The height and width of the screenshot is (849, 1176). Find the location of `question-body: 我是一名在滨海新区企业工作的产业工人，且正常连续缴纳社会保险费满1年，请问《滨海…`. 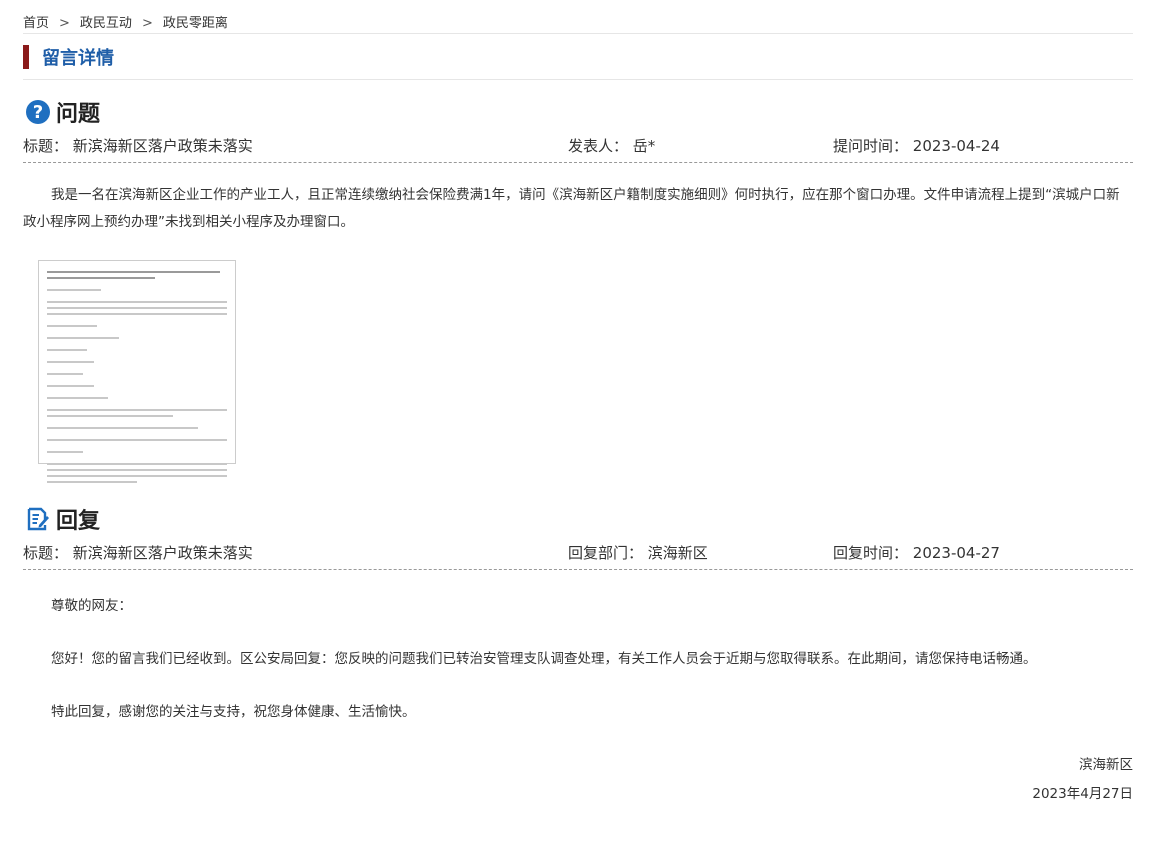

question-body: 我是一名在滨海新区企业工作的产业工人，且正常连续缴纳社会保险费满1年，请问《滨海… is located at coordinates (571, 208).